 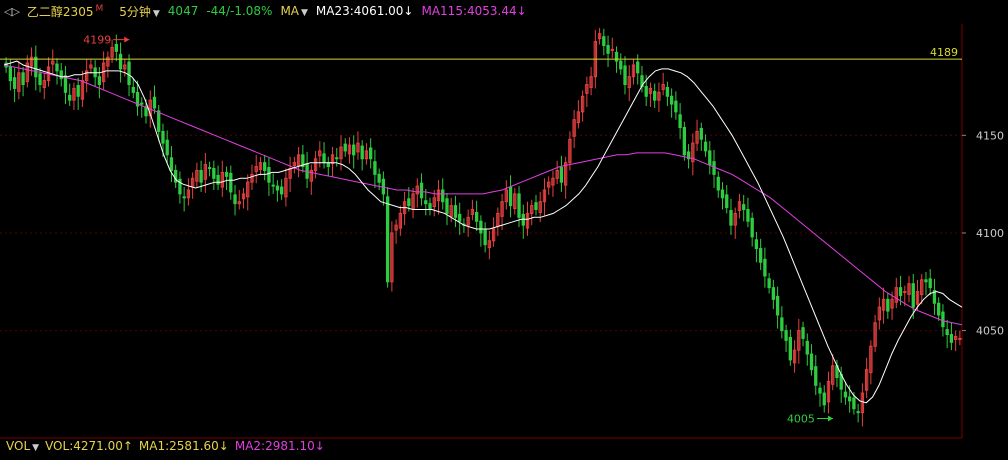 I want to click on y-axis-ticks: 4050 4100 4150, so click(x=983, y=233).